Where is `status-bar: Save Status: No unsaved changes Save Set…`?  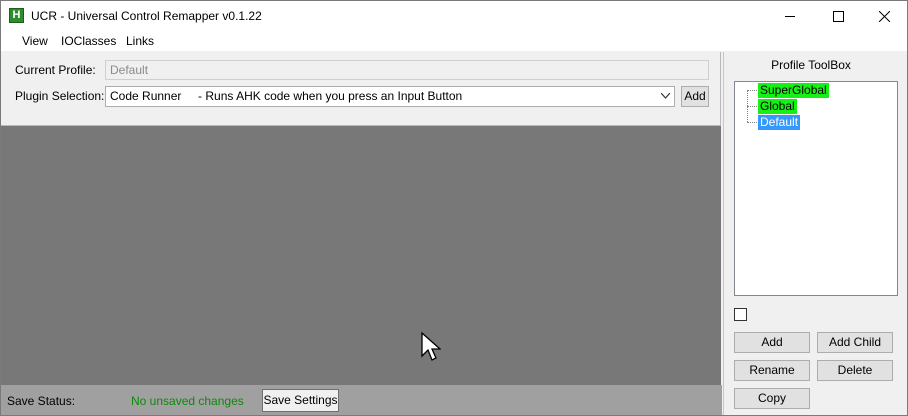 status-bar: Save Status: No unsaved changes Save Set… is located at coordinates (361, 400).